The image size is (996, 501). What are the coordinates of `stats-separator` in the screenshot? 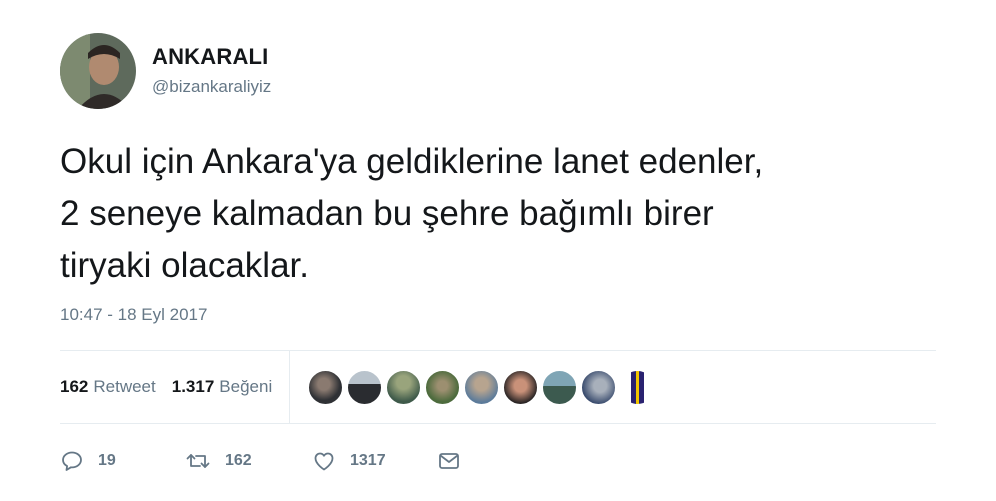 It's located at (290, 387).